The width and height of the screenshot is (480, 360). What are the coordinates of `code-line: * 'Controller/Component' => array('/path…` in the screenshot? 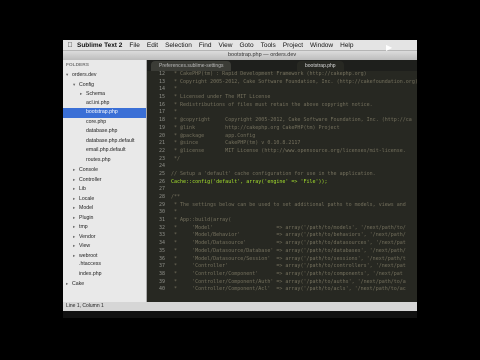 It's located at (287, 273).